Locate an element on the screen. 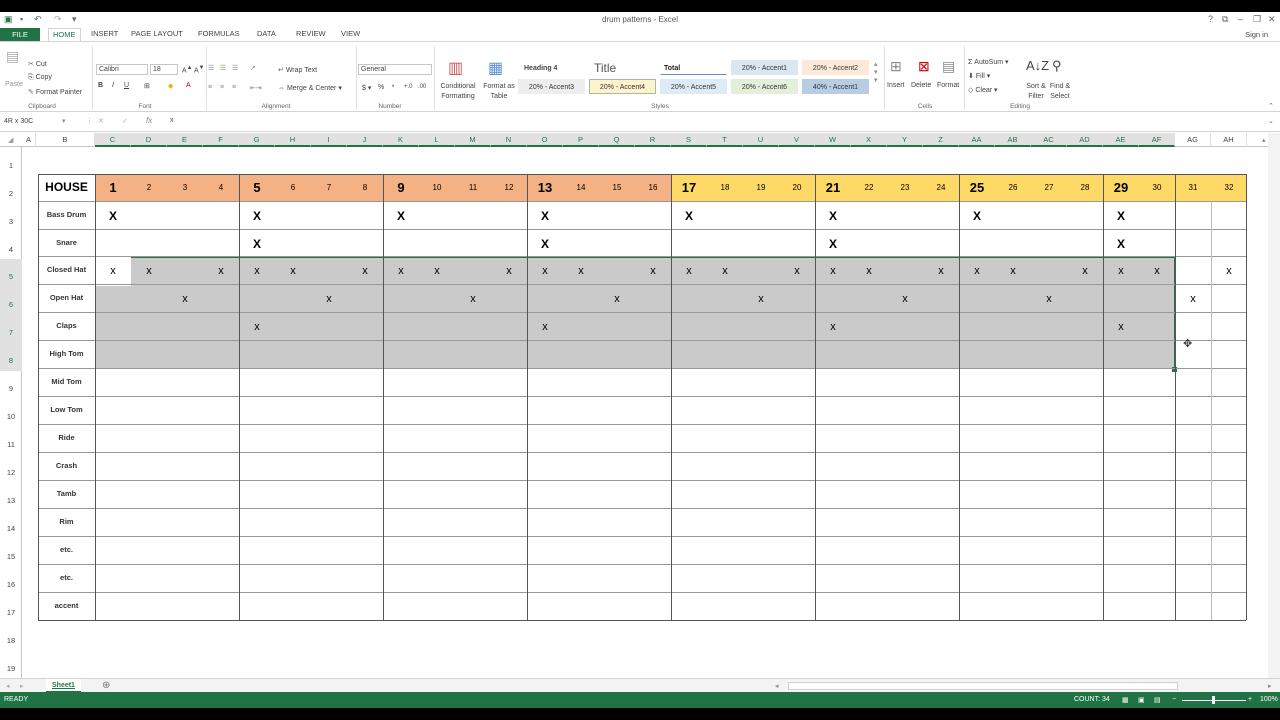 This screenshot has height=720, width=1280. column-header-ad: AD is located at coordinates (1085, 140).